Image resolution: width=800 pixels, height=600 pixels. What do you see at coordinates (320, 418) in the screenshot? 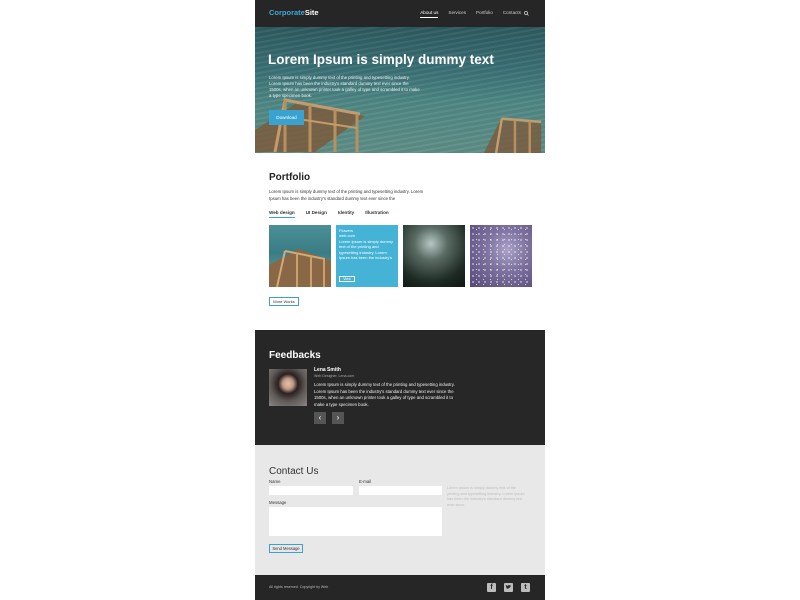
I see `chevron-left-icon: ‹` at bounding box center [320, 418].